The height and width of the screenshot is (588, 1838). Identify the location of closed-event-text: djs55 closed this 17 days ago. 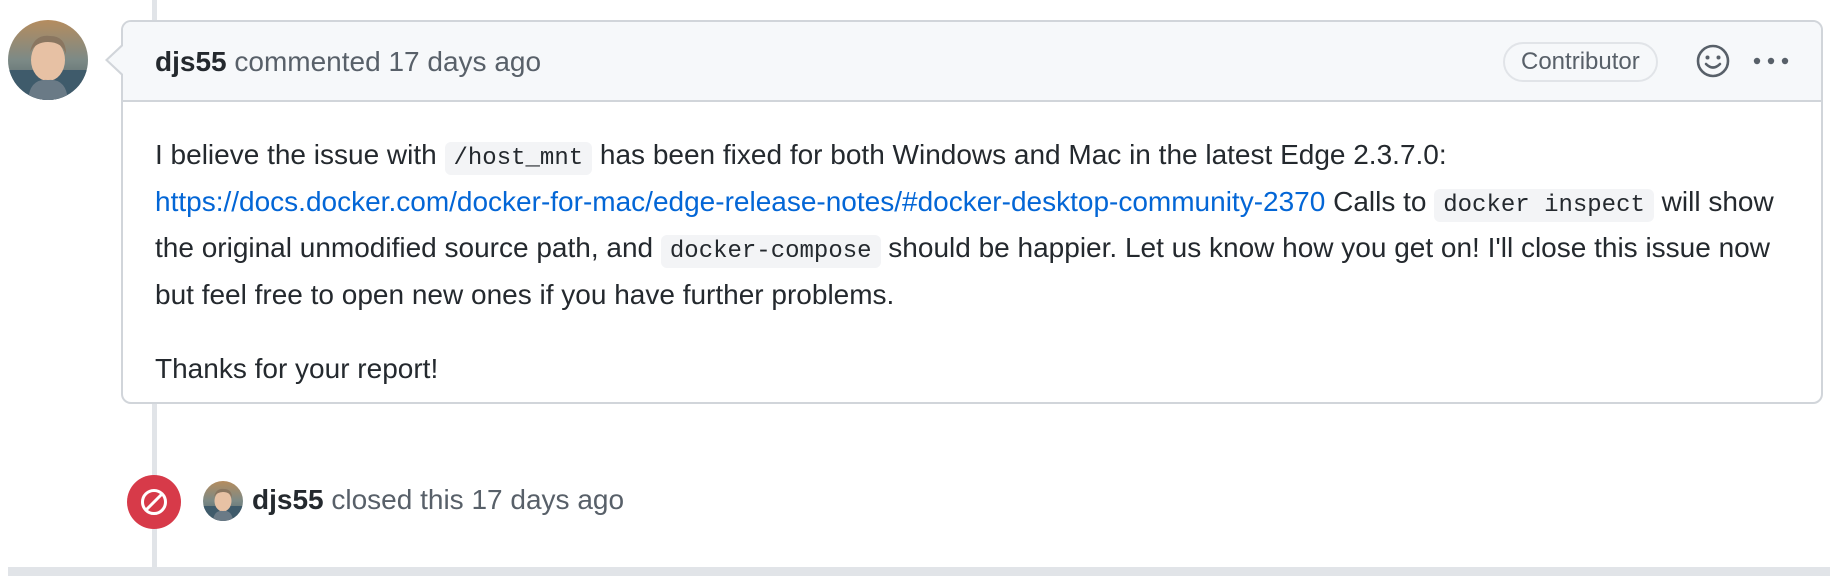
(438, 500).